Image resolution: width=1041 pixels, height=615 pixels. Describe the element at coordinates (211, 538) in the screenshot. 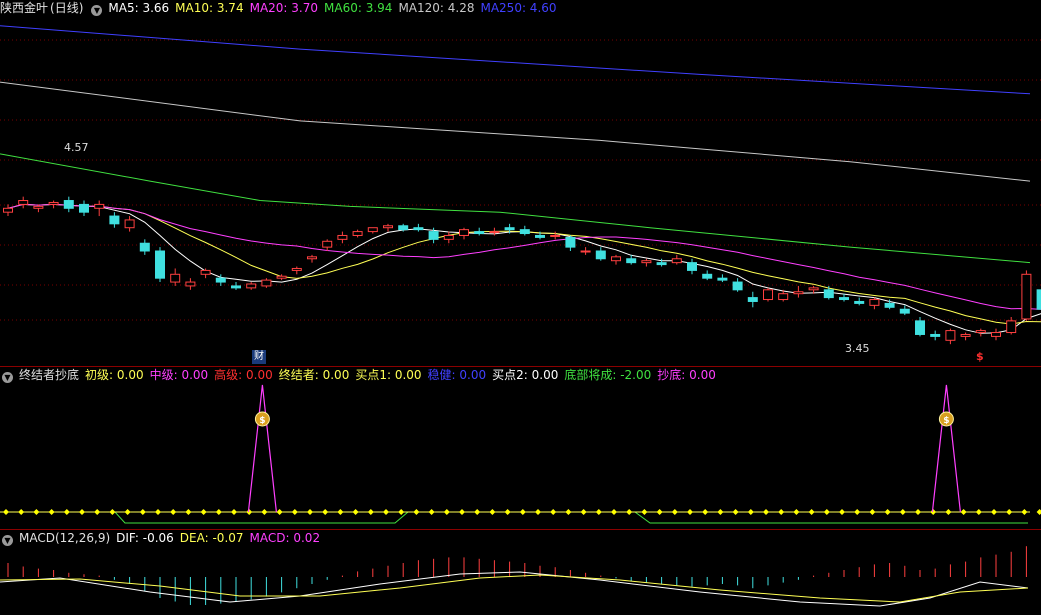

I see `macd-item: DEA: -0.07` at that location.